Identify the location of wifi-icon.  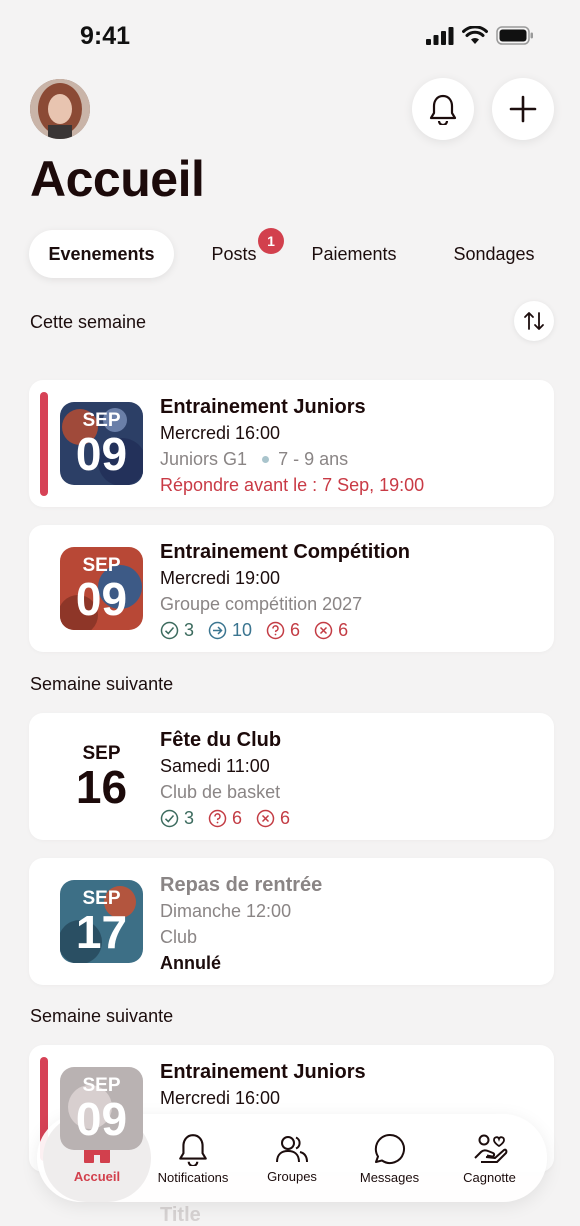
(475, 35).